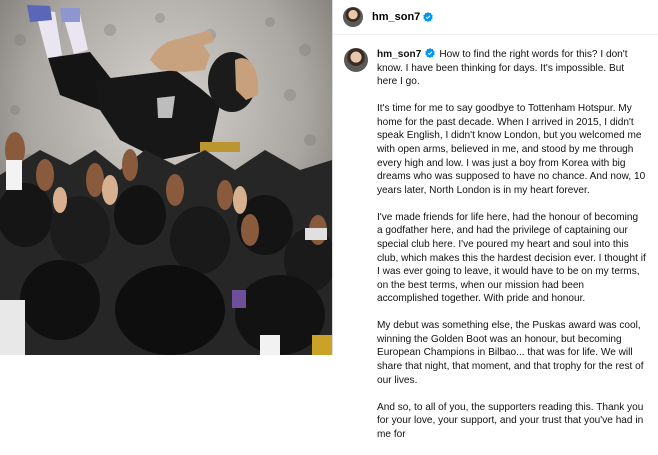 The width and height of the screenshot is (658, 455). I want to click on profile-avatar, so click(353, 17).